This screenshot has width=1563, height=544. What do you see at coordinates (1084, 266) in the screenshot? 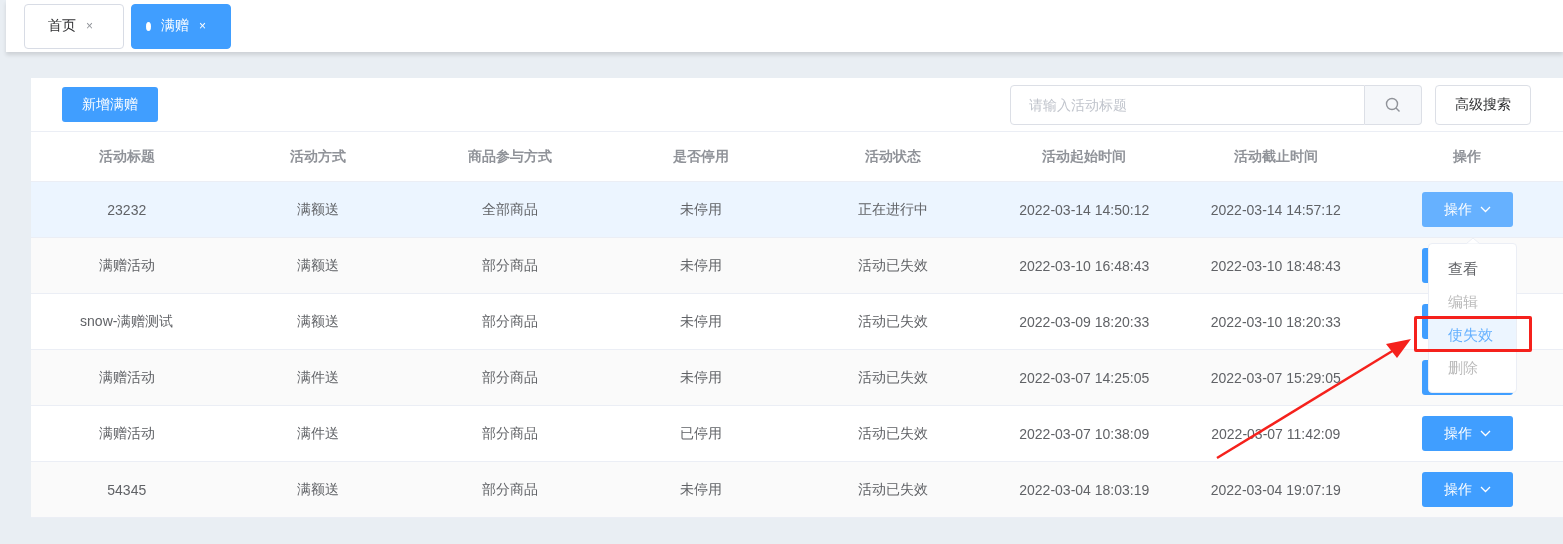
I see `table-cell: 2022-03-10 16:48:43` at bounding box center [1084, 266].